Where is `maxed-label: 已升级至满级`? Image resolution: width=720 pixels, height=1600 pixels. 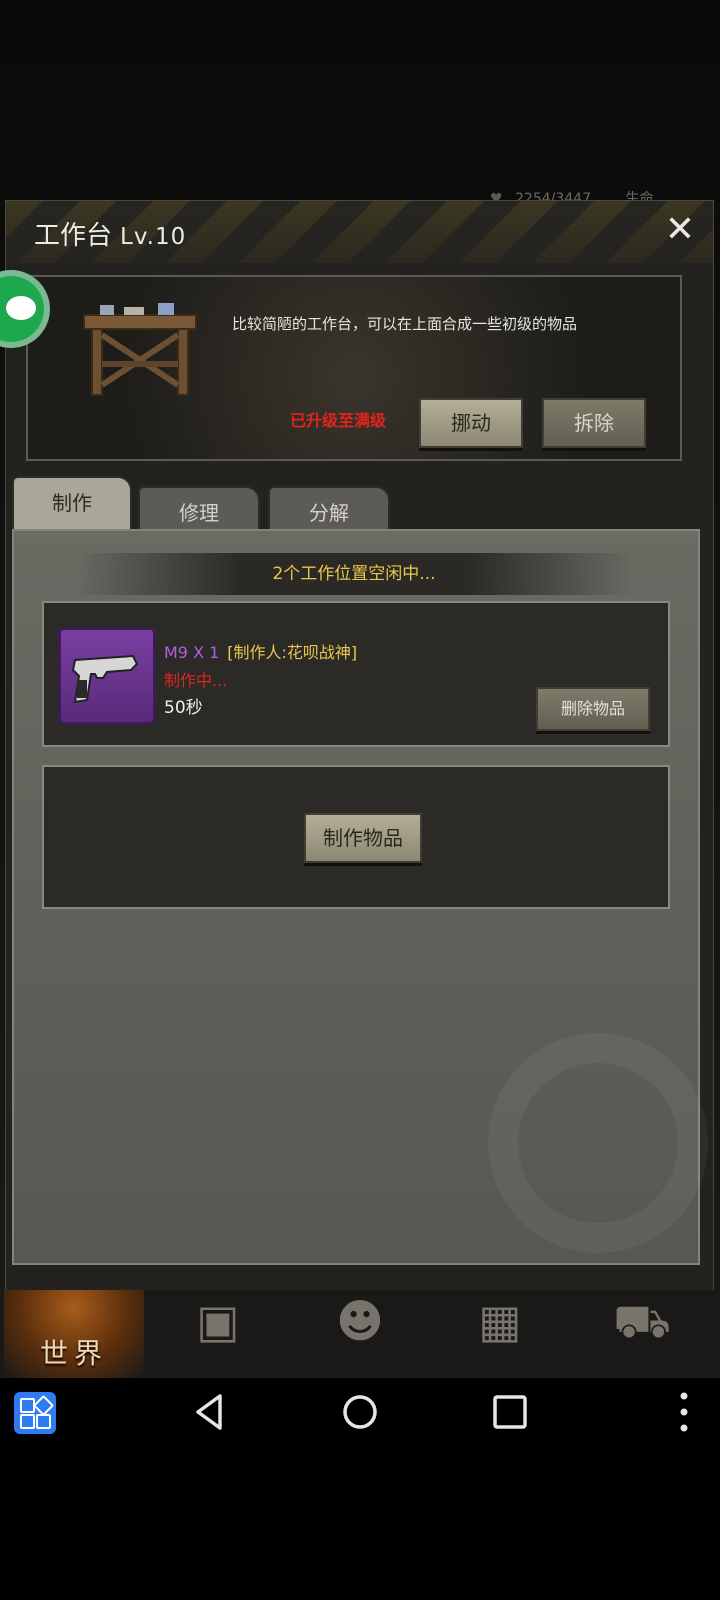 maxed-label: 已升级至满级 is located at coordinates (338, 420).